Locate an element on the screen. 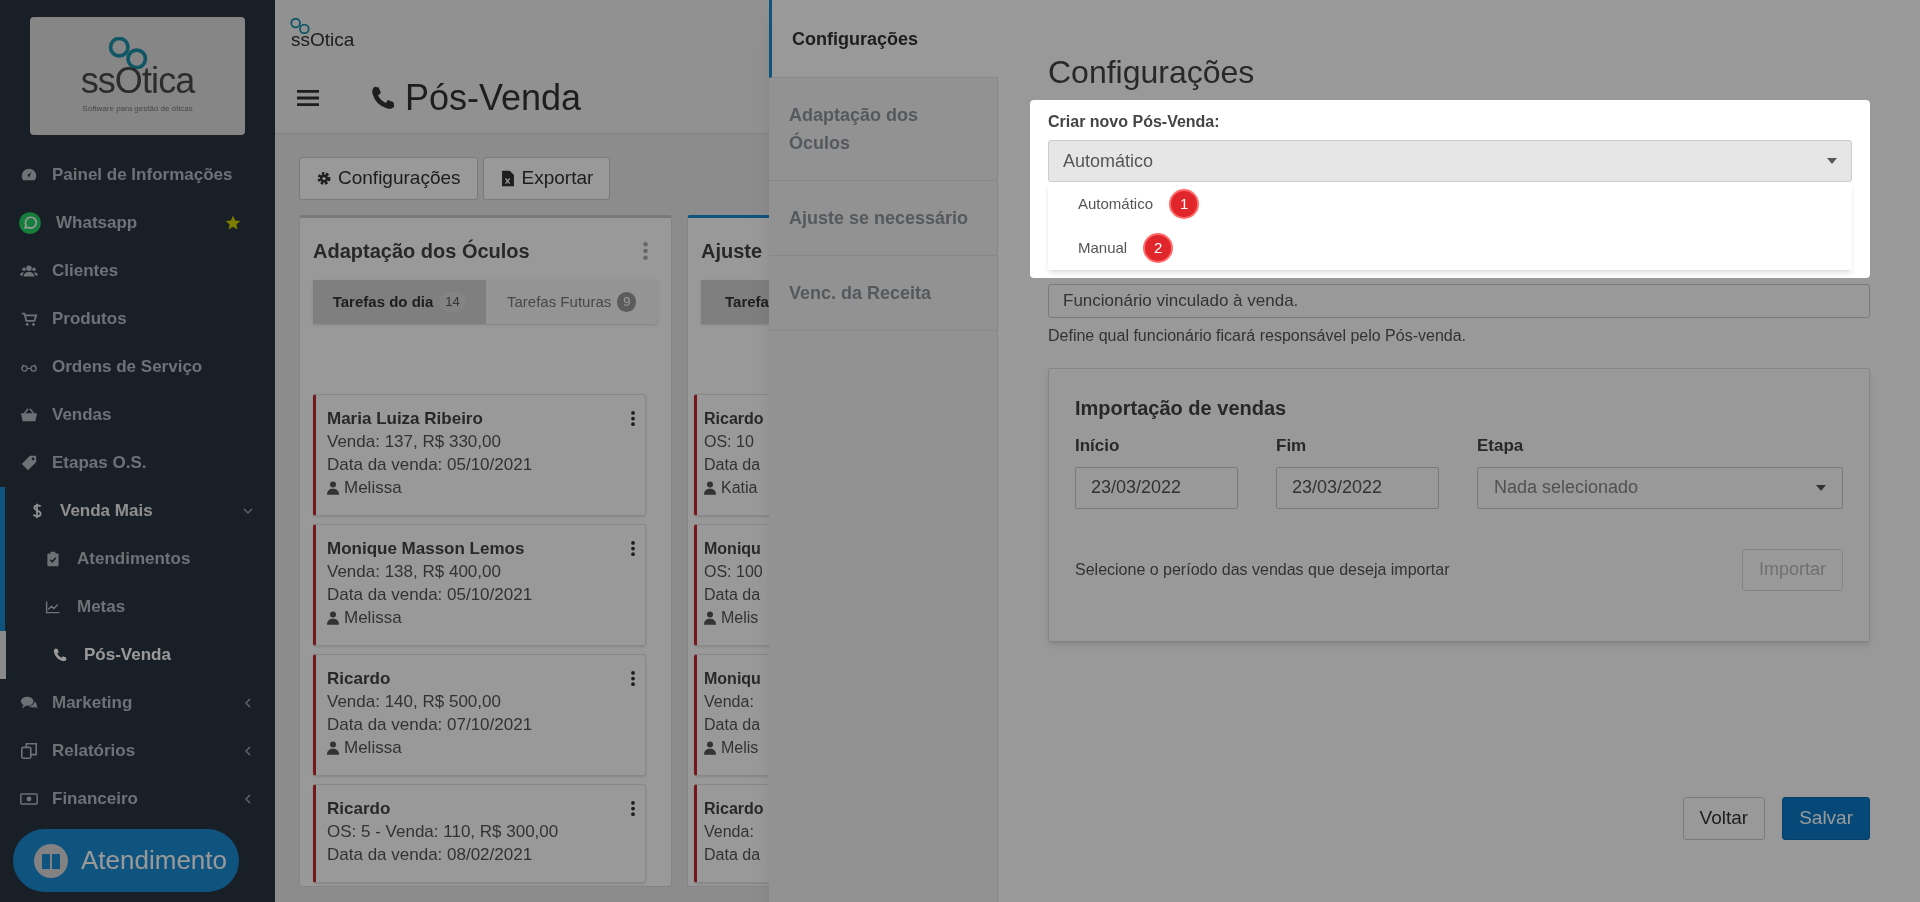 This screenshot has height=902, width=1920. task-card: Ricardo Venda: 140, R$ 500,00 Data da venda: 07/10/2021 Melissa is located at coordinates (479, 715).